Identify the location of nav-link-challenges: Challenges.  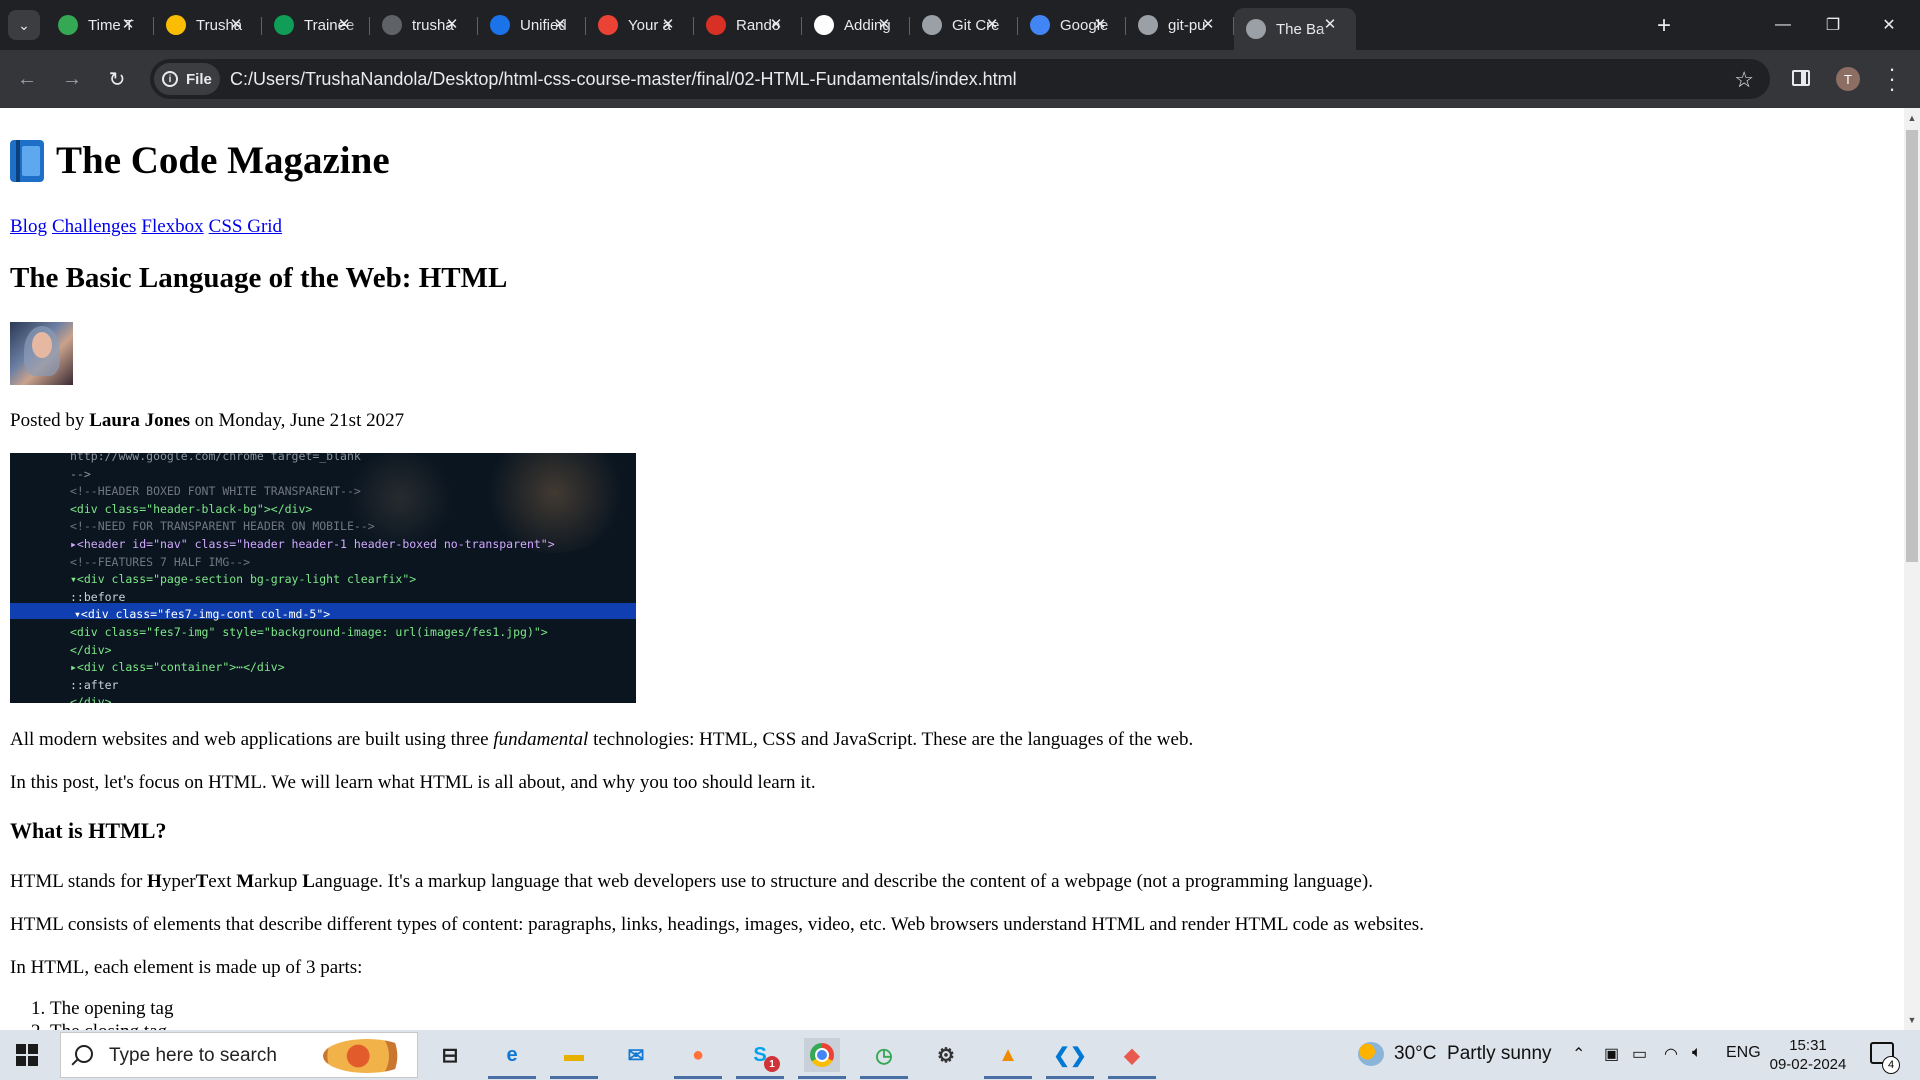
(94, 226).